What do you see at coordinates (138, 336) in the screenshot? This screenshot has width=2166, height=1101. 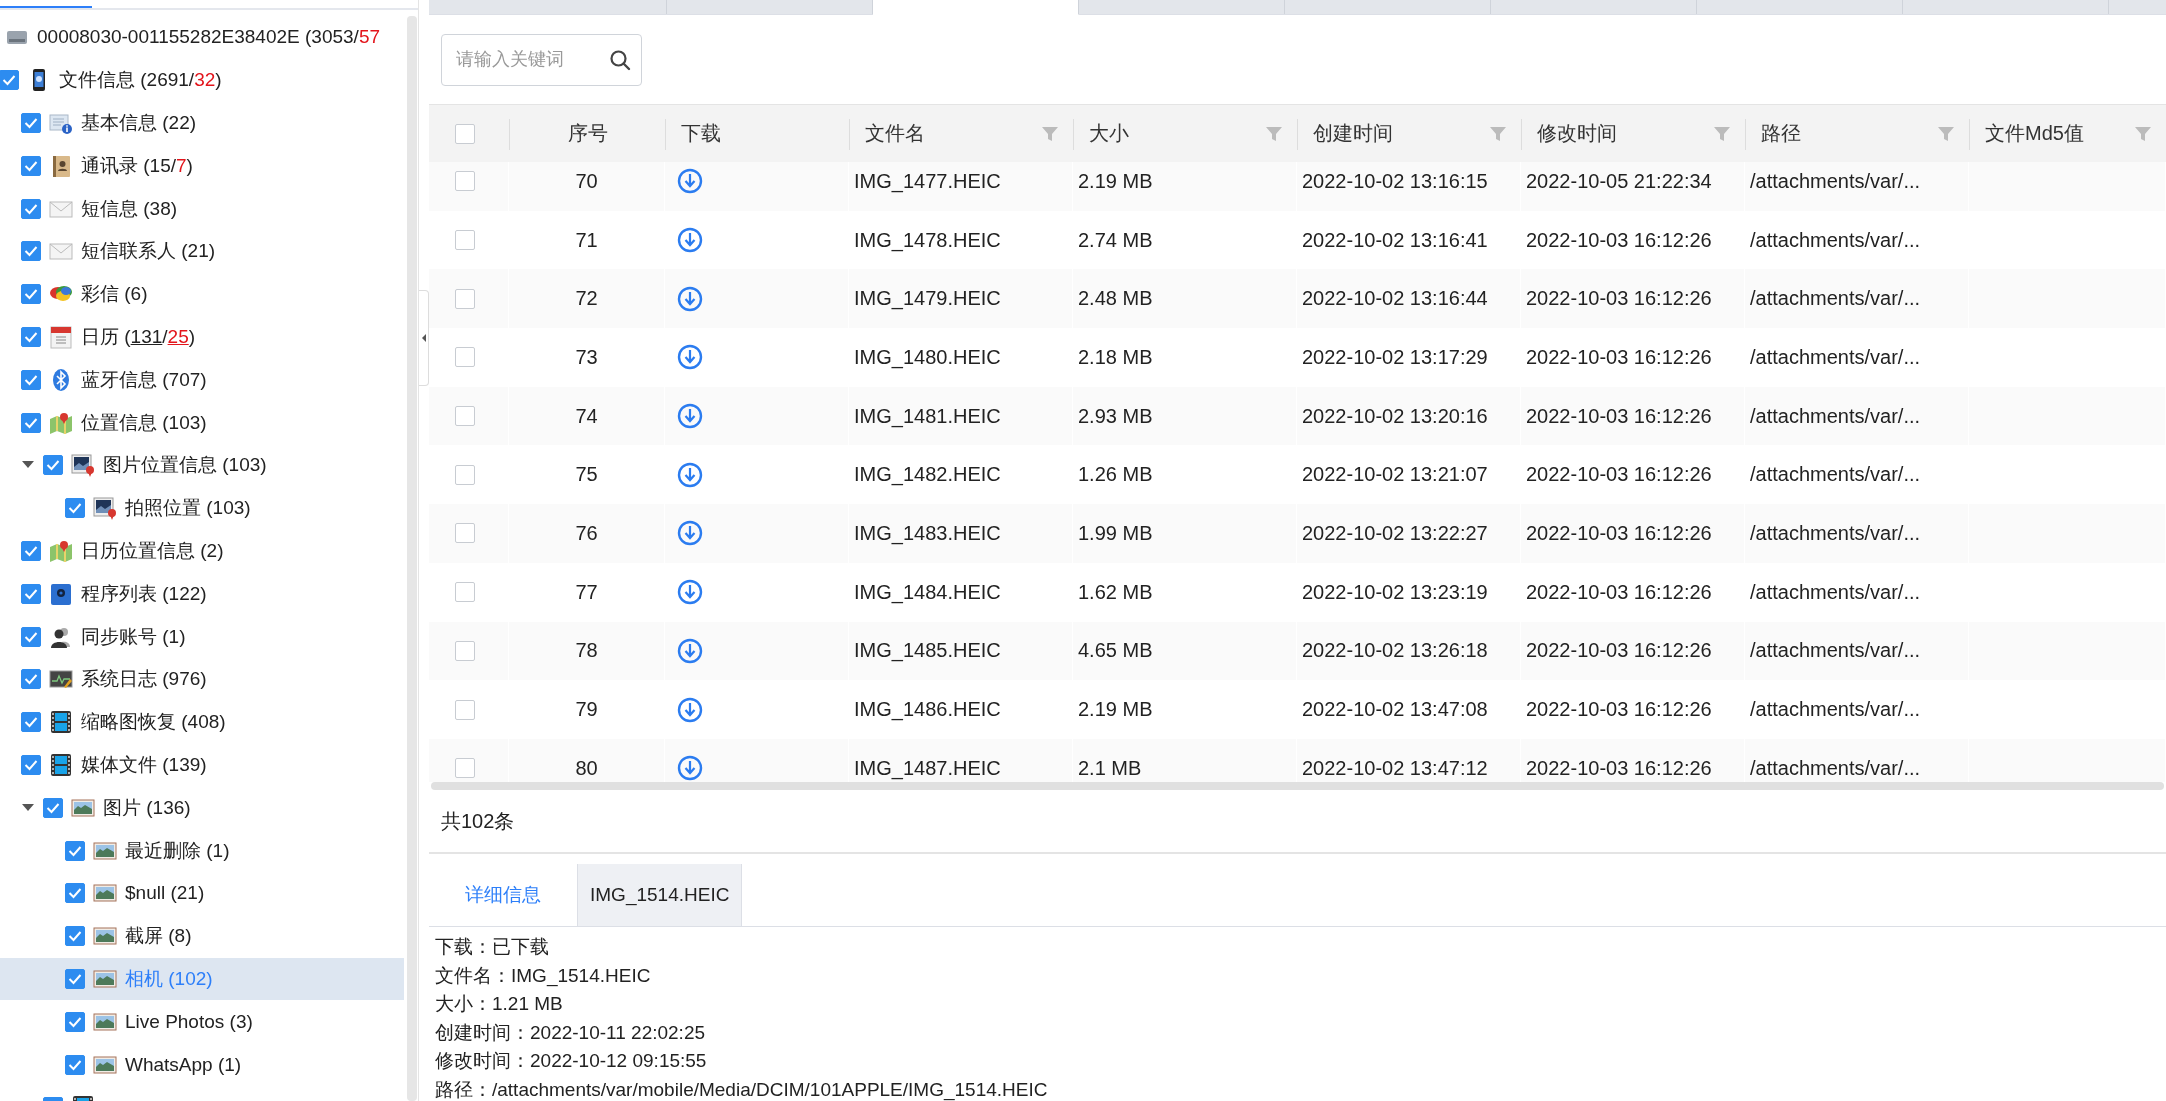 I see `tree-item: 日历 (131/25)` at bounding box center [138, 336].